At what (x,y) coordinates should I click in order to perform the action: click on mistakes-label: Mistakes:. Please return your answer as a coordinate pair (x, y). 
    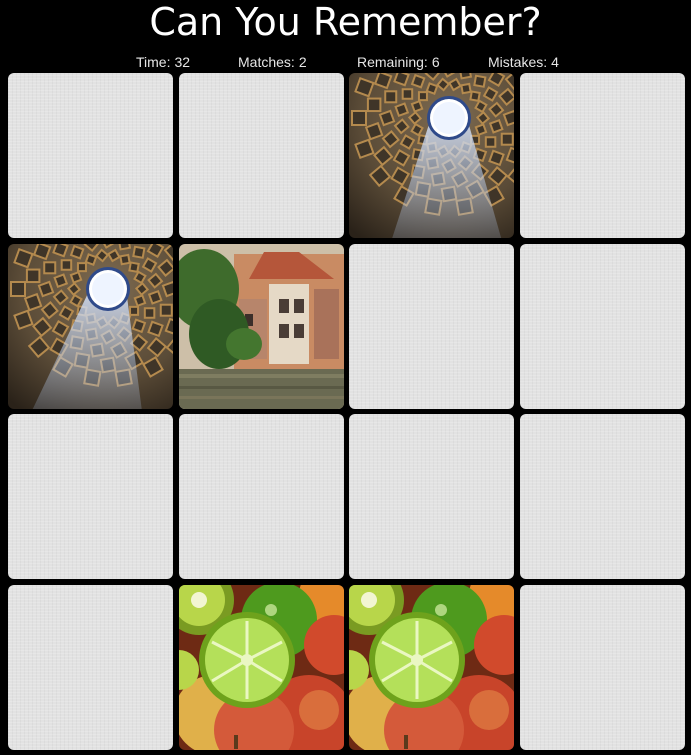
    Looking at the image, I should click on (518, 62).